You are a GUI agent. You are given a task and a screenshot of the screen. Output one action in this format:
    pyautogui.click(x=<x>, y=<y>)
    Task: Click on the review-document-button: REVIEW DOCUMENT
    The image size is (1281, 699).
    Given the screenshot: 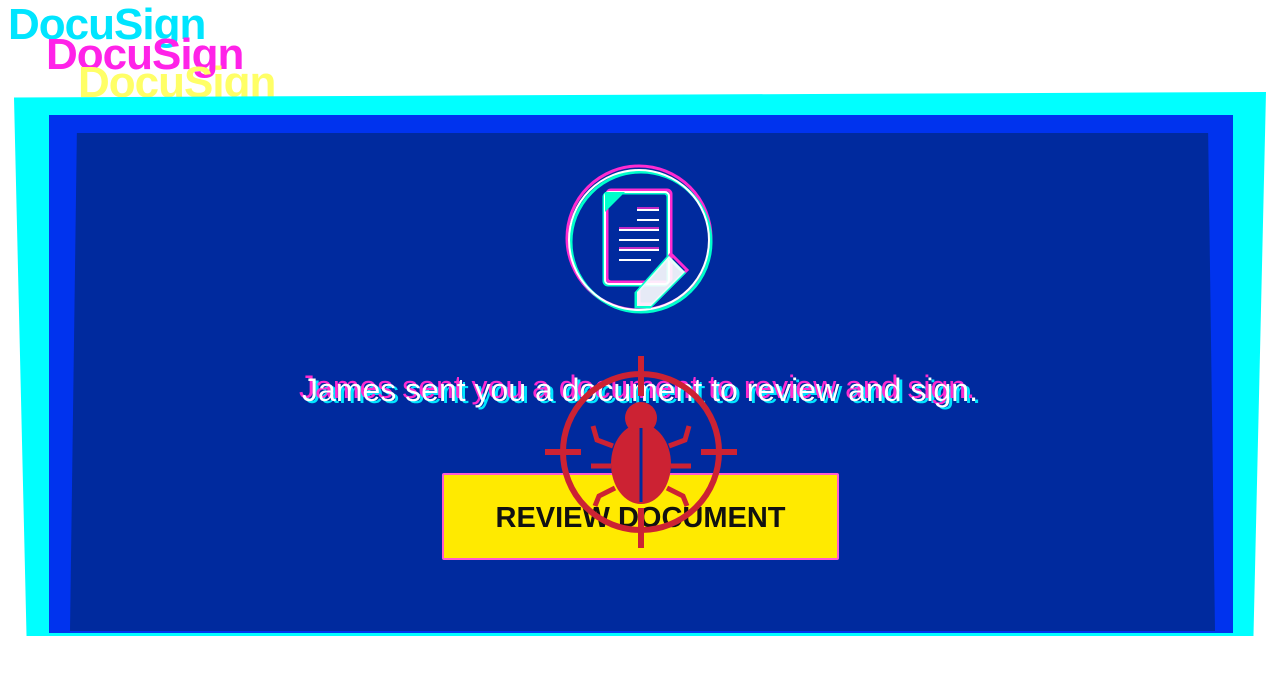 What is the action you would take?
    pyautogui.click(x=640, y=516)
    